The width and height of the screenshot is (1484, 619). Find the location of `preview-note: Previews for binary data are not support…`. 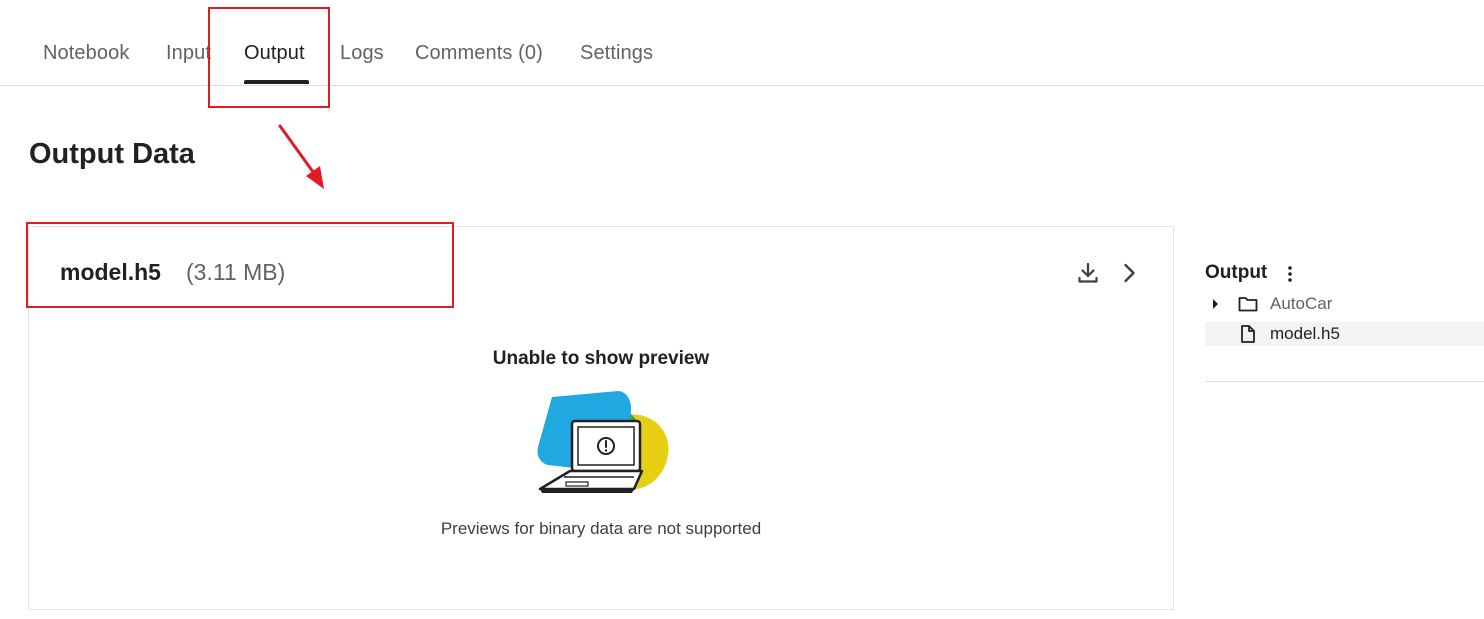

preview-note: Previews for binary data are not support… is located at coordinates (601, 528).